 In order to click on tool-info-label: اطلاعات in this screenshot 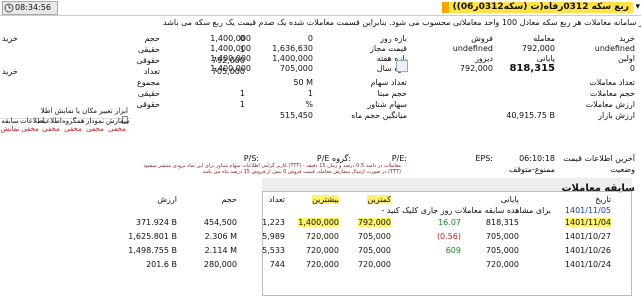, I will do `click(32, 121)`.